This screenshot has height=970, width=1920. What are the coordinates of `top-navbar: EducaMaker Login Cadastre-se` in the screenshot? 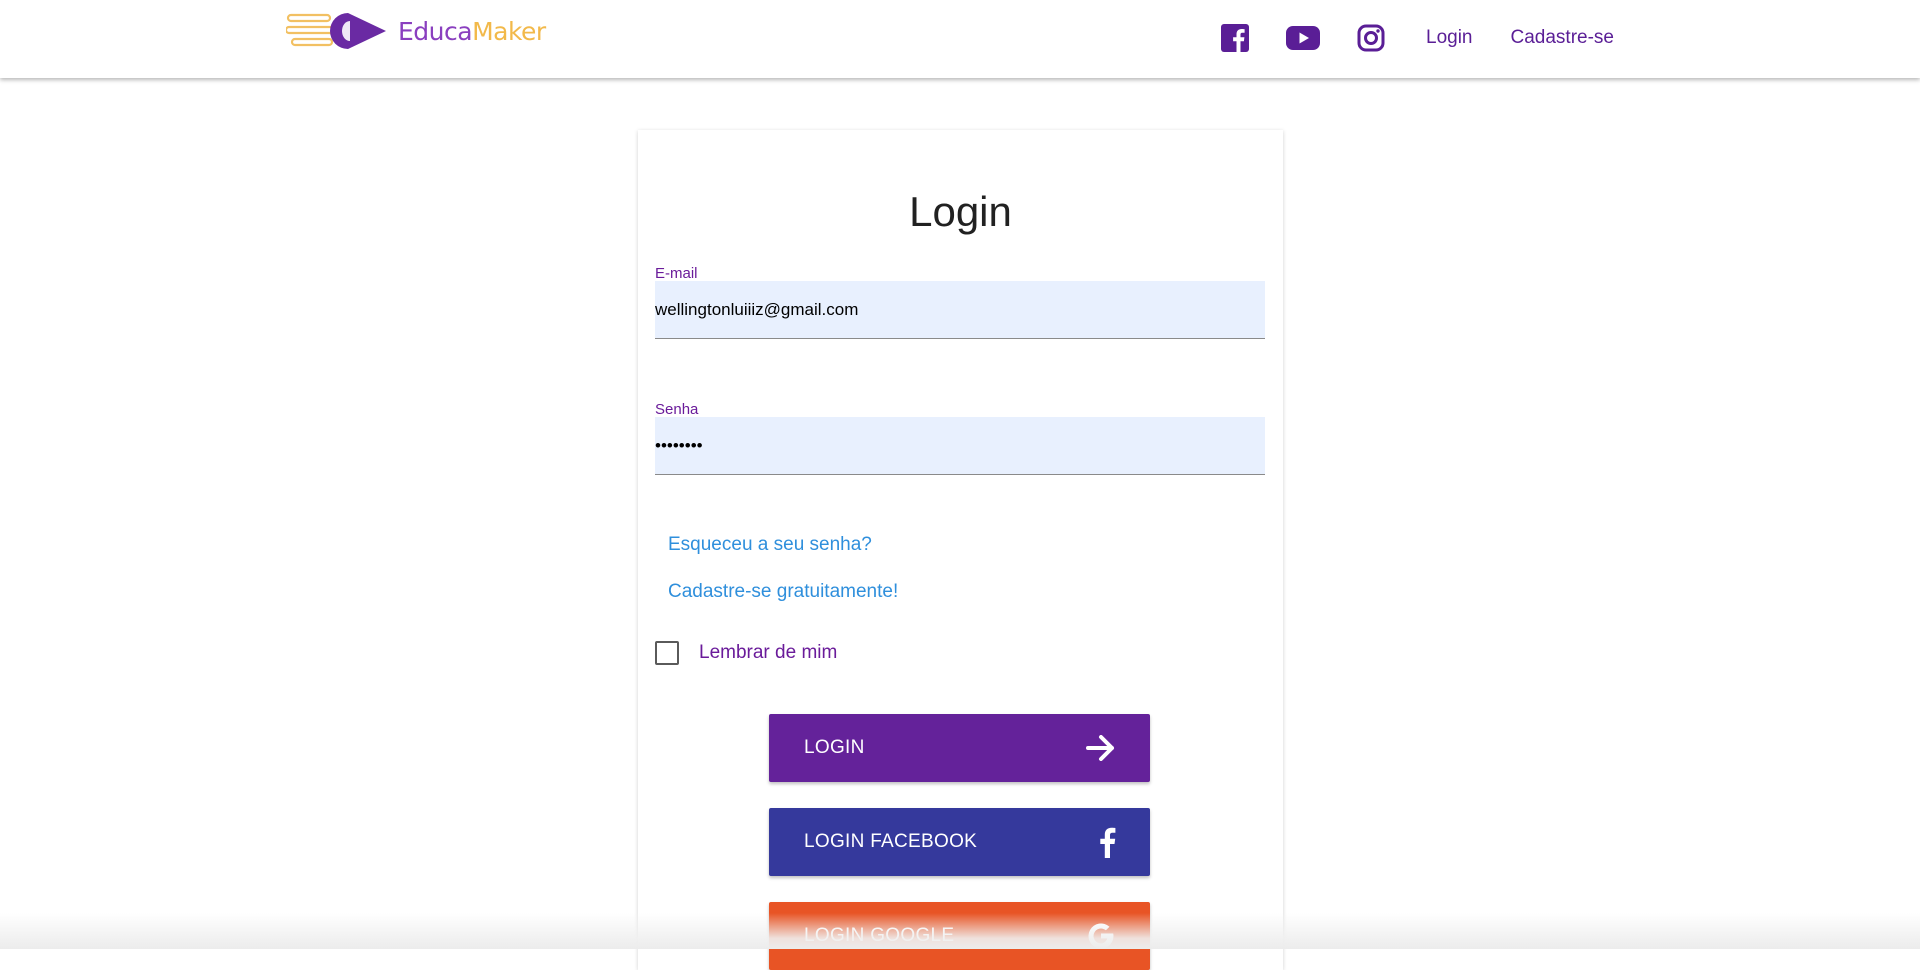 It's located at (960, 39).